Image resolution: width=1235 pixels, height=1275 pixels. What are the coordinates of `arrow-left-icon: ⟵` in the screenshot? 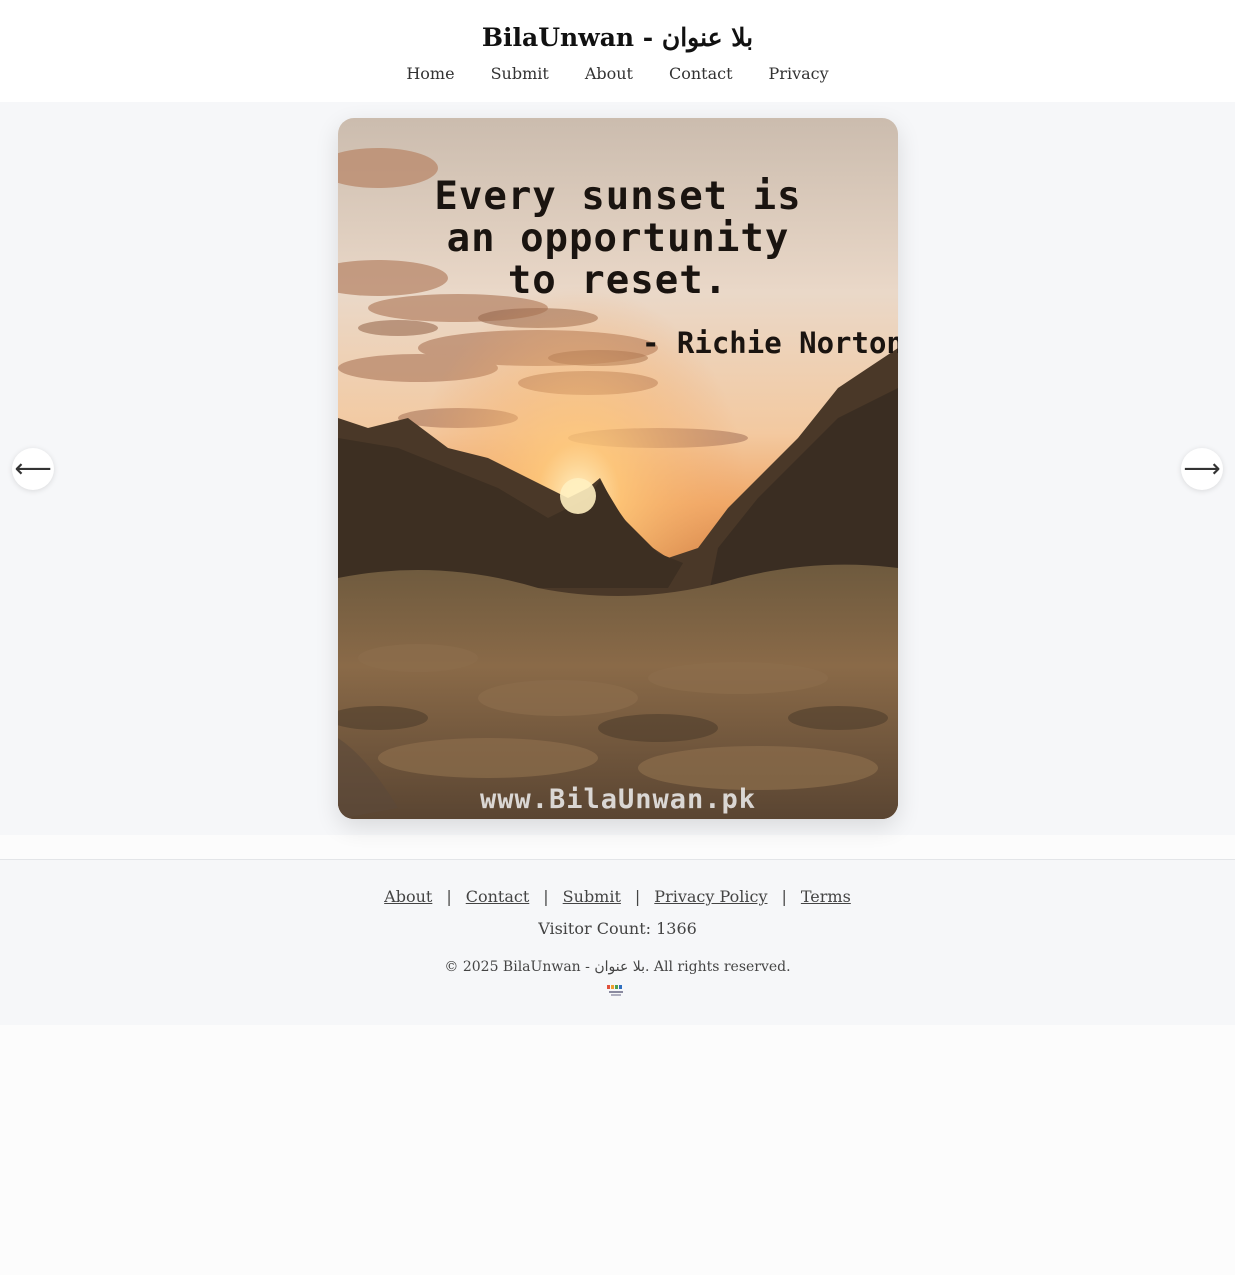 It's located at (33, 469).